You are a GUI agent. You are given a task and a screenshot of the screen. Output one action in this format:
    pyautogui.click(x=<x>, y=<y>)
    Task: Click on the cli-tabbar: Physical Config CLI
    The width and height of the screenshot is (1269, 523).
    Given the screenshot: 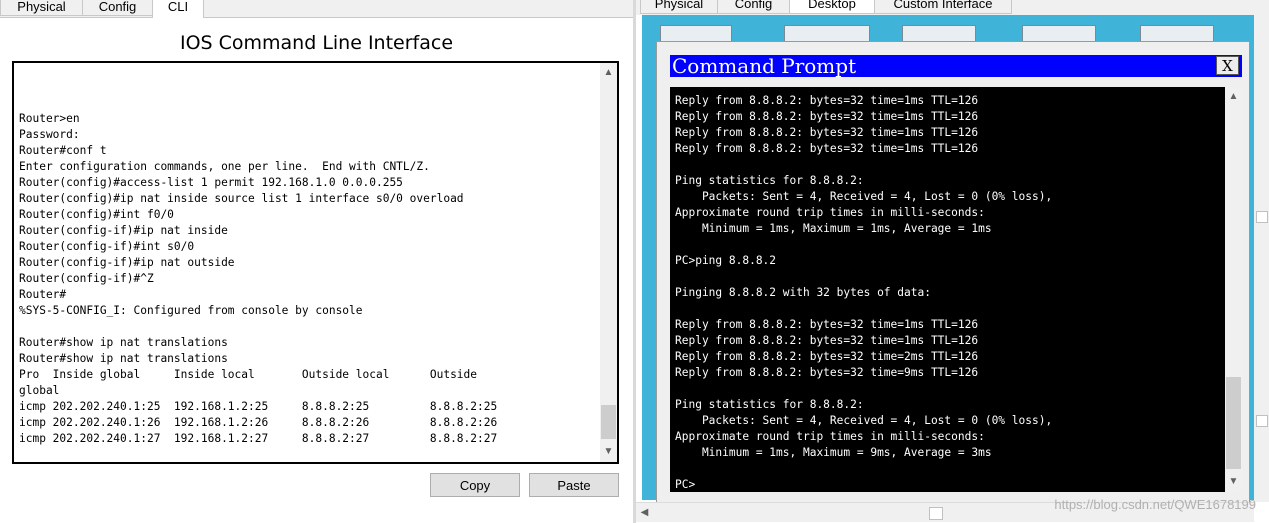 What is the action you would take?
    pyautogui.click(x=316, y=9)
    